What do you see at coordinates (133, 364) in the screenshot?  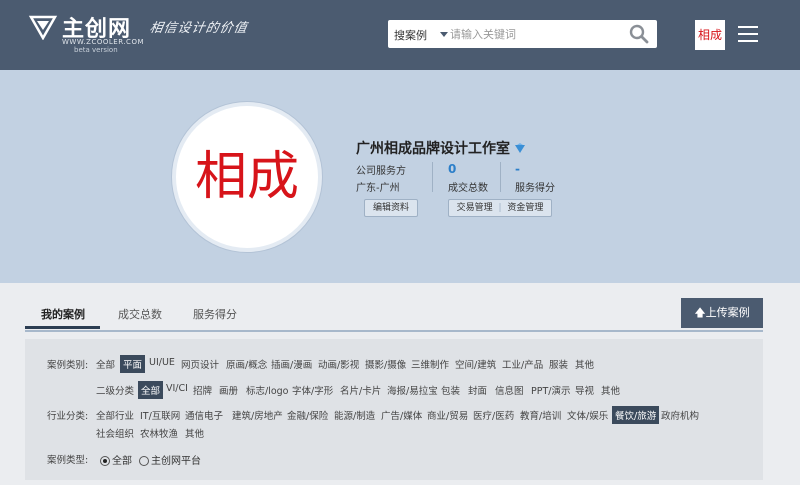 I see `category-option-selected: 平面` at bounding box center [133, 364].